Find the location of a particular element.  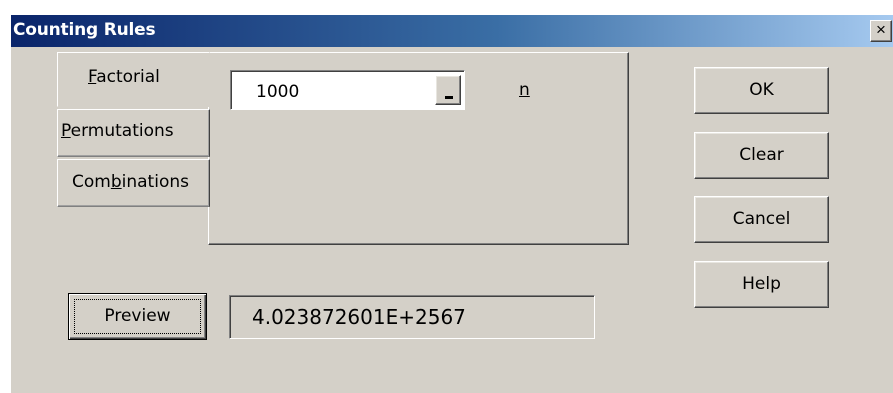

tab-combinations: Combinations is located at coordinates (133, 183).